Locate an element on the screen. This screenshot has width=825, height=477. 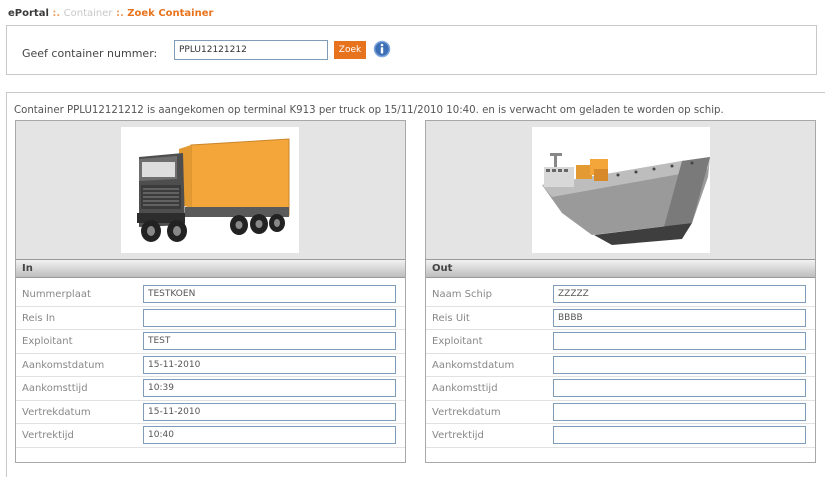
exploitant-out-field is located at coordinates (679, 341).